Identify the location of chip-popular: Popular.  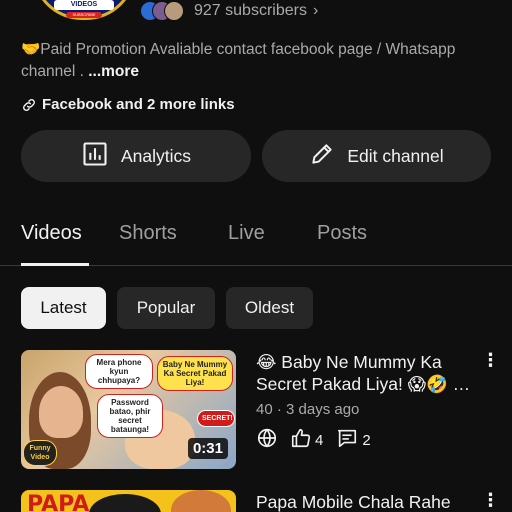
(166, 308).